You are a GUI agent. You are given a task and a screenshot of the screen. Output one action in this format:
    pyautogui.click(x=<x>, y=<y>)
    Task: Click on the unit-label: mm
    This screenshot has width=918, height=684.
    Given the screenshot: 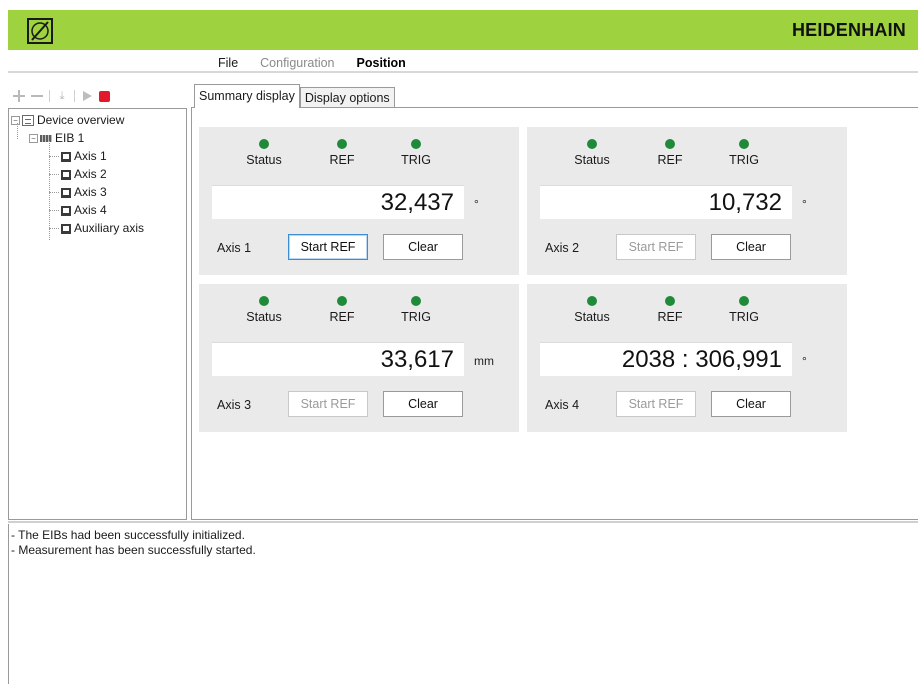 What is the action you would take?
    pyautogui.click(x=484, y=361)
    